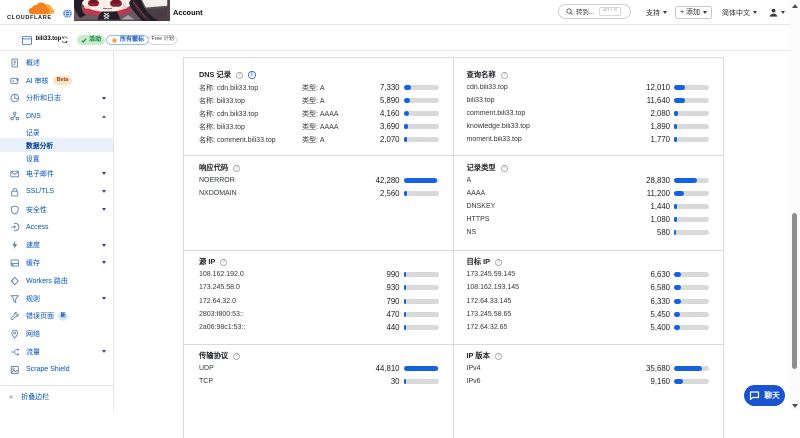 Image resolution: width=800 pixels, height=438 pixels. I want to click on sidebar-item-ssl-tls: SSL/TLS, so click(56, 192).